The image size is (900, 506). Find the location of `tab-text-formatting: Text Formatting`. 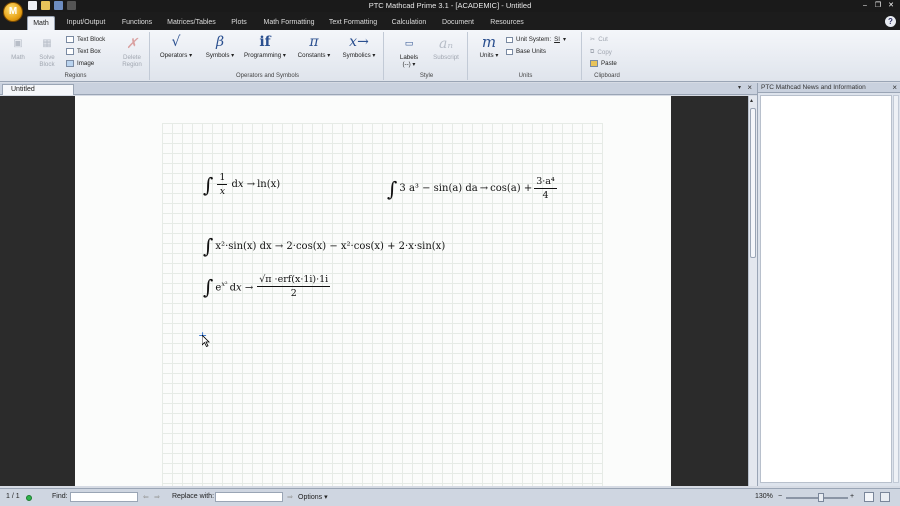

tab-text-formatting: Text Formatting is located at coordinates (353, 23).